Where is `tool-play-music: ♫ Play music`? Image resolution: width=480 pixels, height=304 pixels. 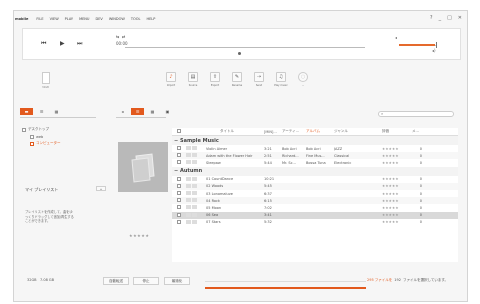 tool-play-music: ♫ Play music is located at coordinates (281, 79).